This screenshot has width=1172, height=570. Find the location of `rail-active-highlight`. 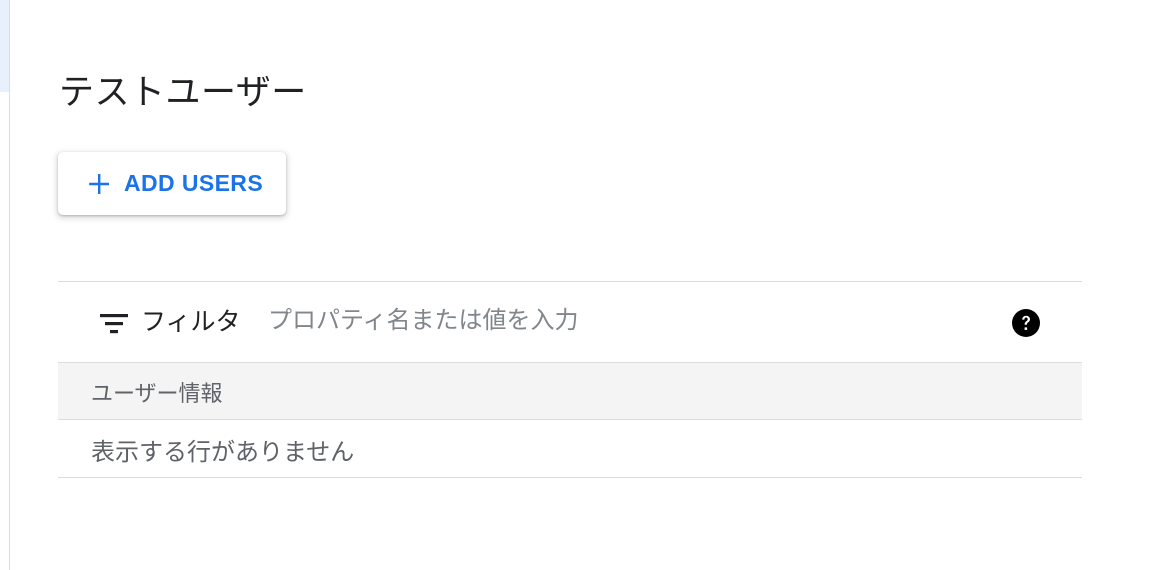

rail-active-highlight is located at coordinates (4, 46).